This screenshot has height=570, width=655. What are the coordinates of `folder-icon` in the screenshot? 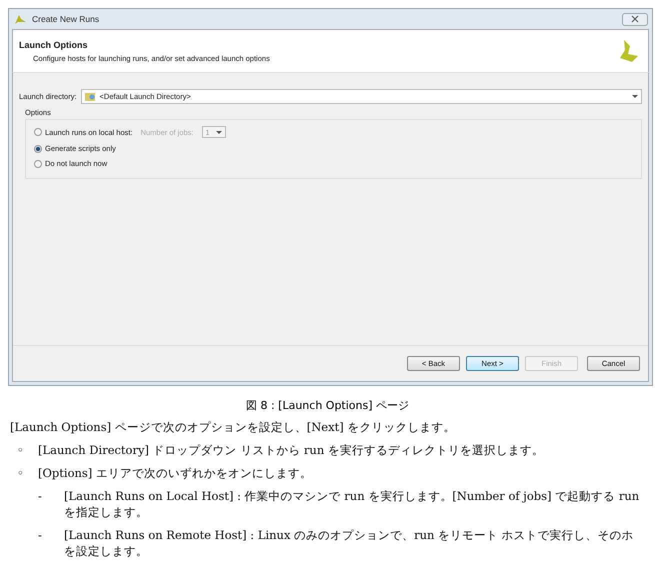 It's located at (90, 96).